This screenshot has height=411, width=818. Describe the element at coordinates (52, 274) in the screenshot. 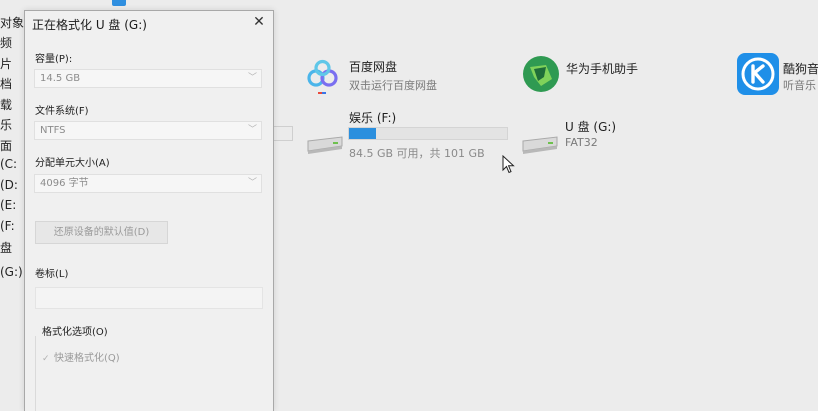

I see `volume-label: 卷标(L)` at that location.